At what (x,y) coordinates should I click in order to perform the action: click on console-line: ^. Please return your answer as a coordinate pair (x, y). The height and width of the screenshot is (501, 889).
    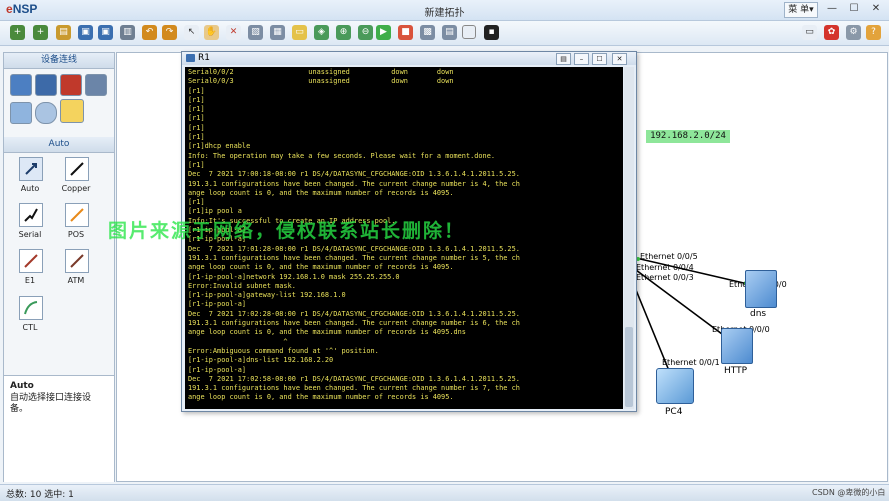
    Looking at the image, I should click on (238, 341).